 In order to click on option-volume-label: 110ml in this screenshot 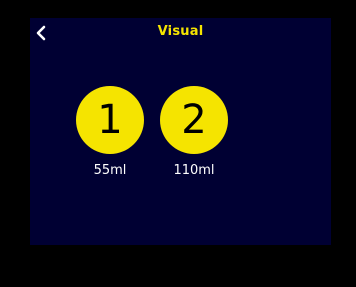, I will do `click(194, 170)`.